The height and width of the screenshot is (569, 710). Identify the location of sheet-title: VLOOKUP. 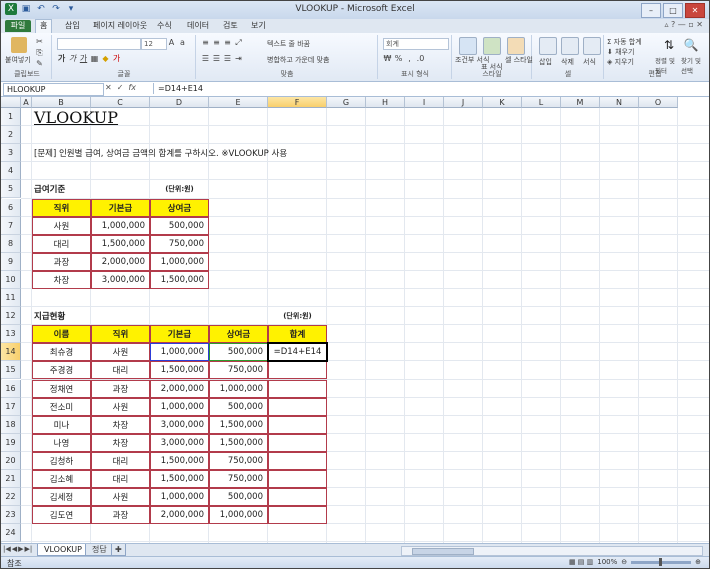
(120, 118).